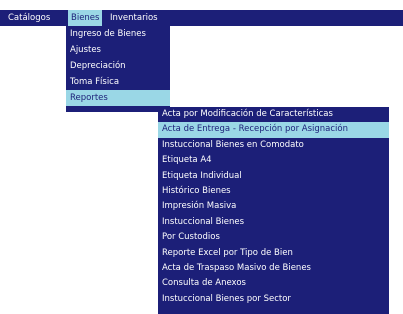 The width and height of the screenshot is (403, 314). What do you see at coordinates (273, 206) in the screenshot?
I see `submenu-item-impresion-masiva: Impresión Masiva` at bounding box center [273, 206].